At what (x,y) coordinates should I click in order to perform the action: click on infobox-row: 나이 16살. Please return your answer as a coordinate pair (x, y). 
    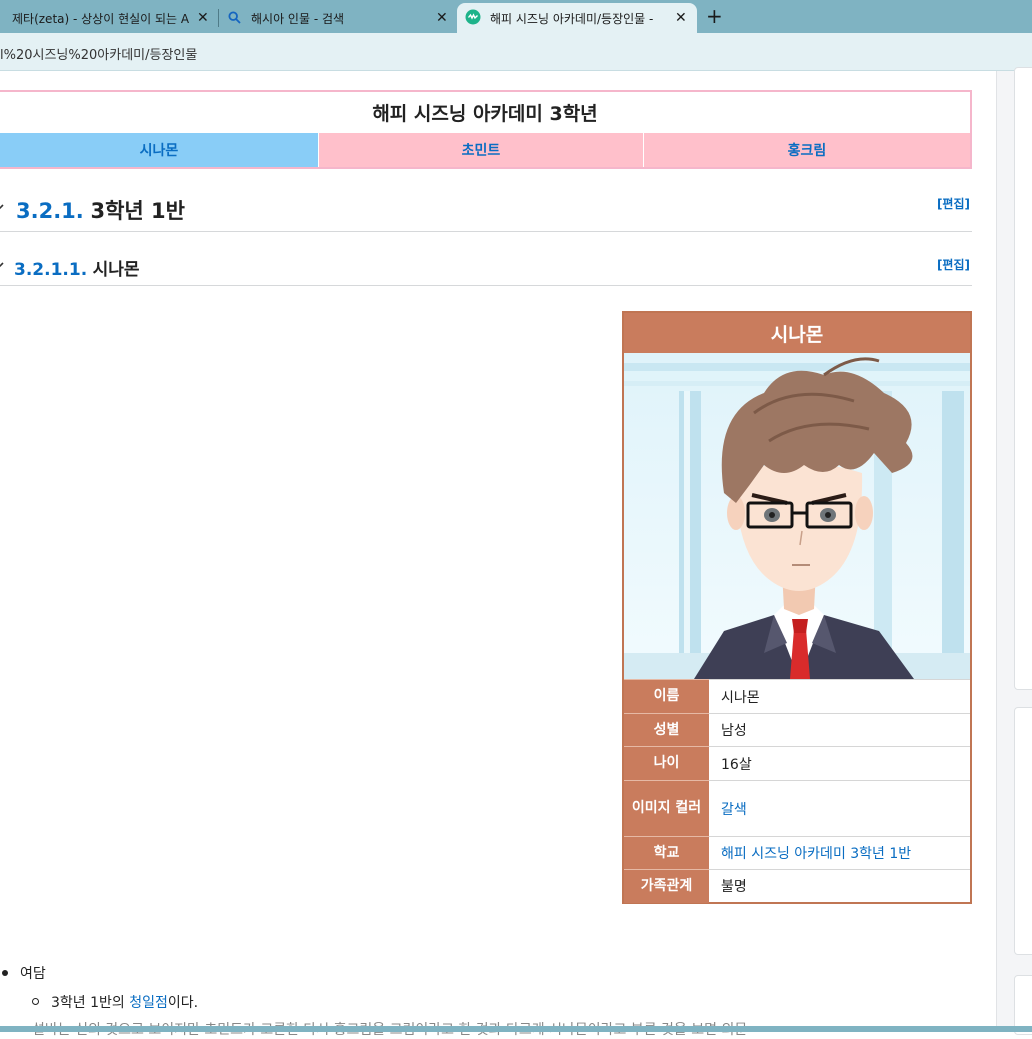
    Looking at the image, I should click on (797, 763).